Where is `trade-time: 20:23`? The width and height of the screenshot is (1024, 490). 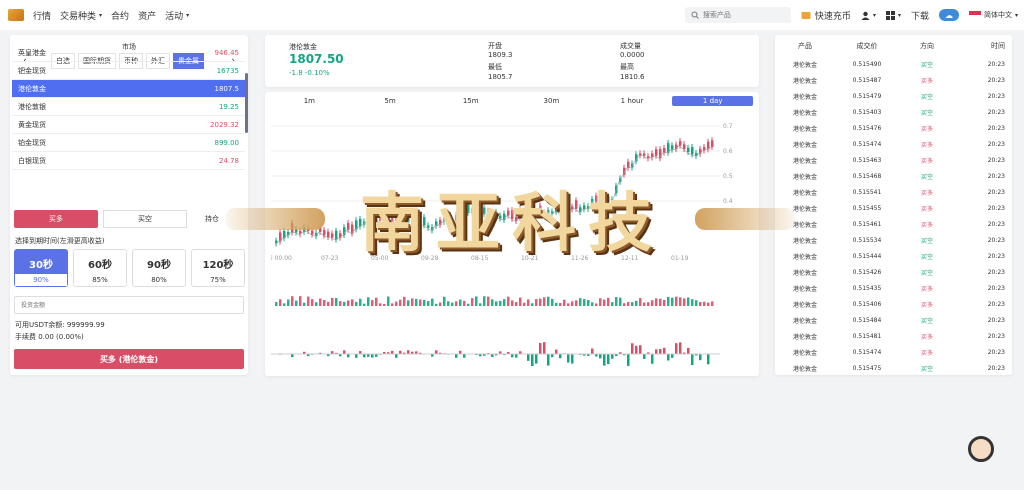
trade-time: 20:23 is located at coordinates (996, 320).